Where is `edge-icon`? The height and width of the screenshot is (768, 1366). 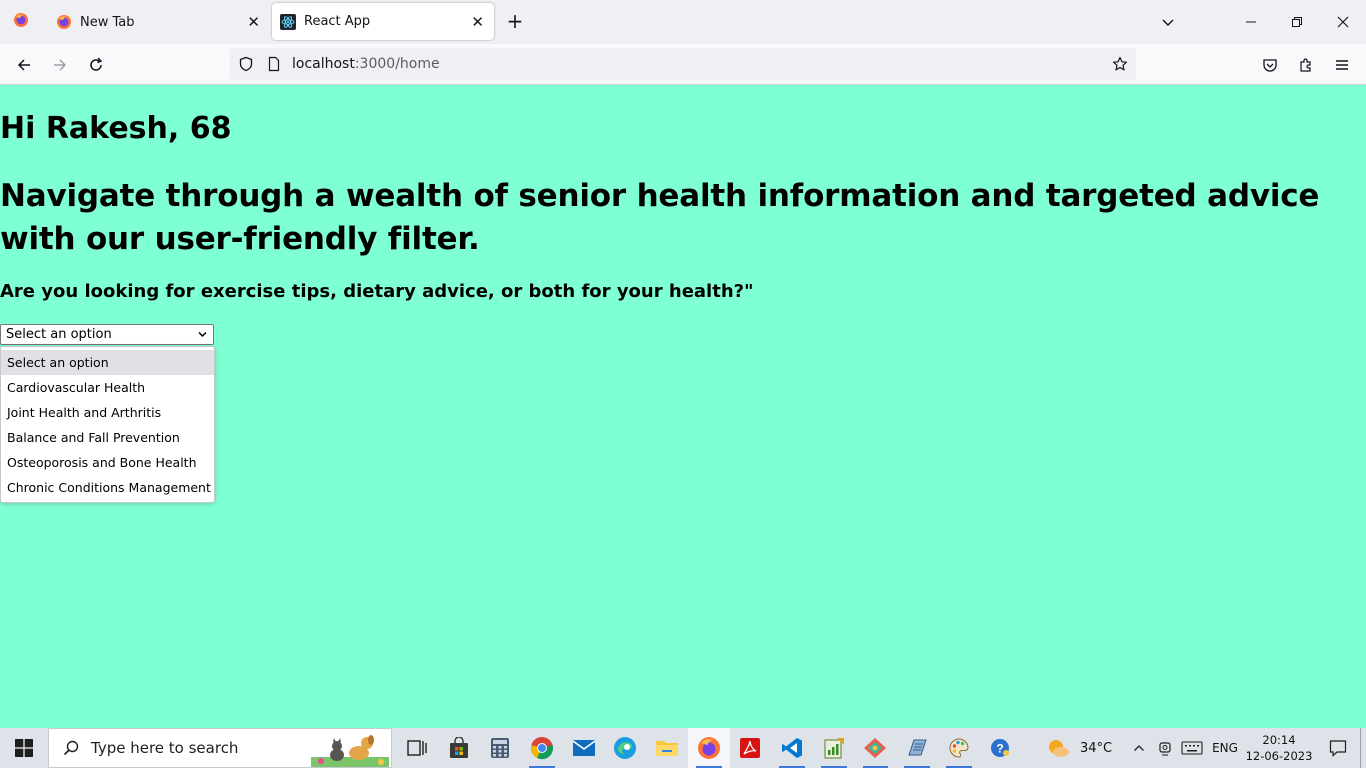 edge-icon is located at coordinates (625, 748).